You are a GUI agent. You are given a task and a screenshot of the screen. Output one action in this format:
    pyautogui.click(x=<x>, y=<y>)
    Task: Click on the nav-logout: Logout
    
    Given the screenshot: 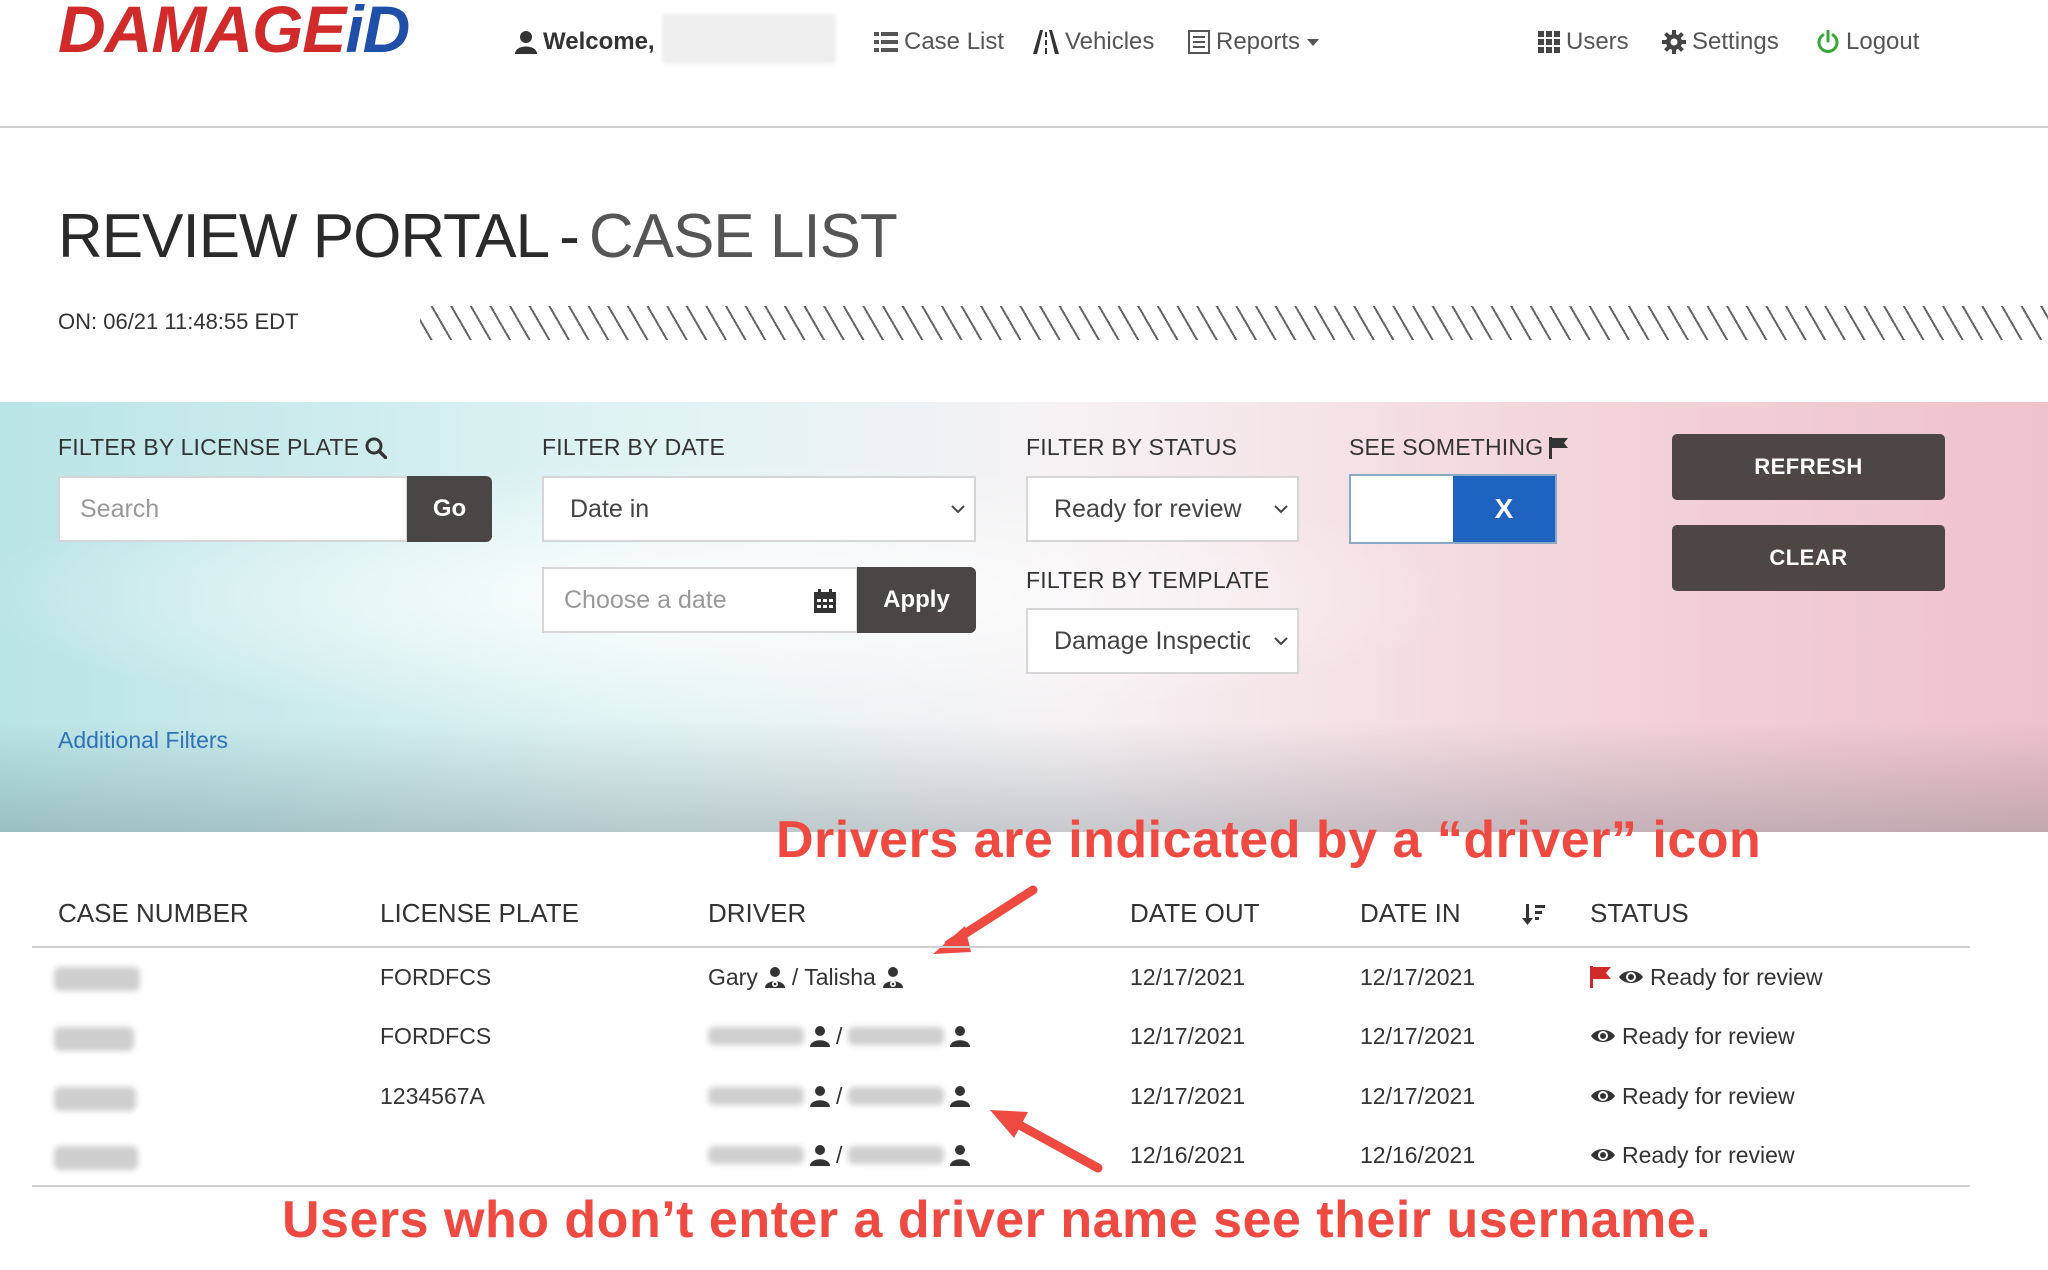 What is the action you would take?
    pyautogui.click(x=1867, y=42)
    